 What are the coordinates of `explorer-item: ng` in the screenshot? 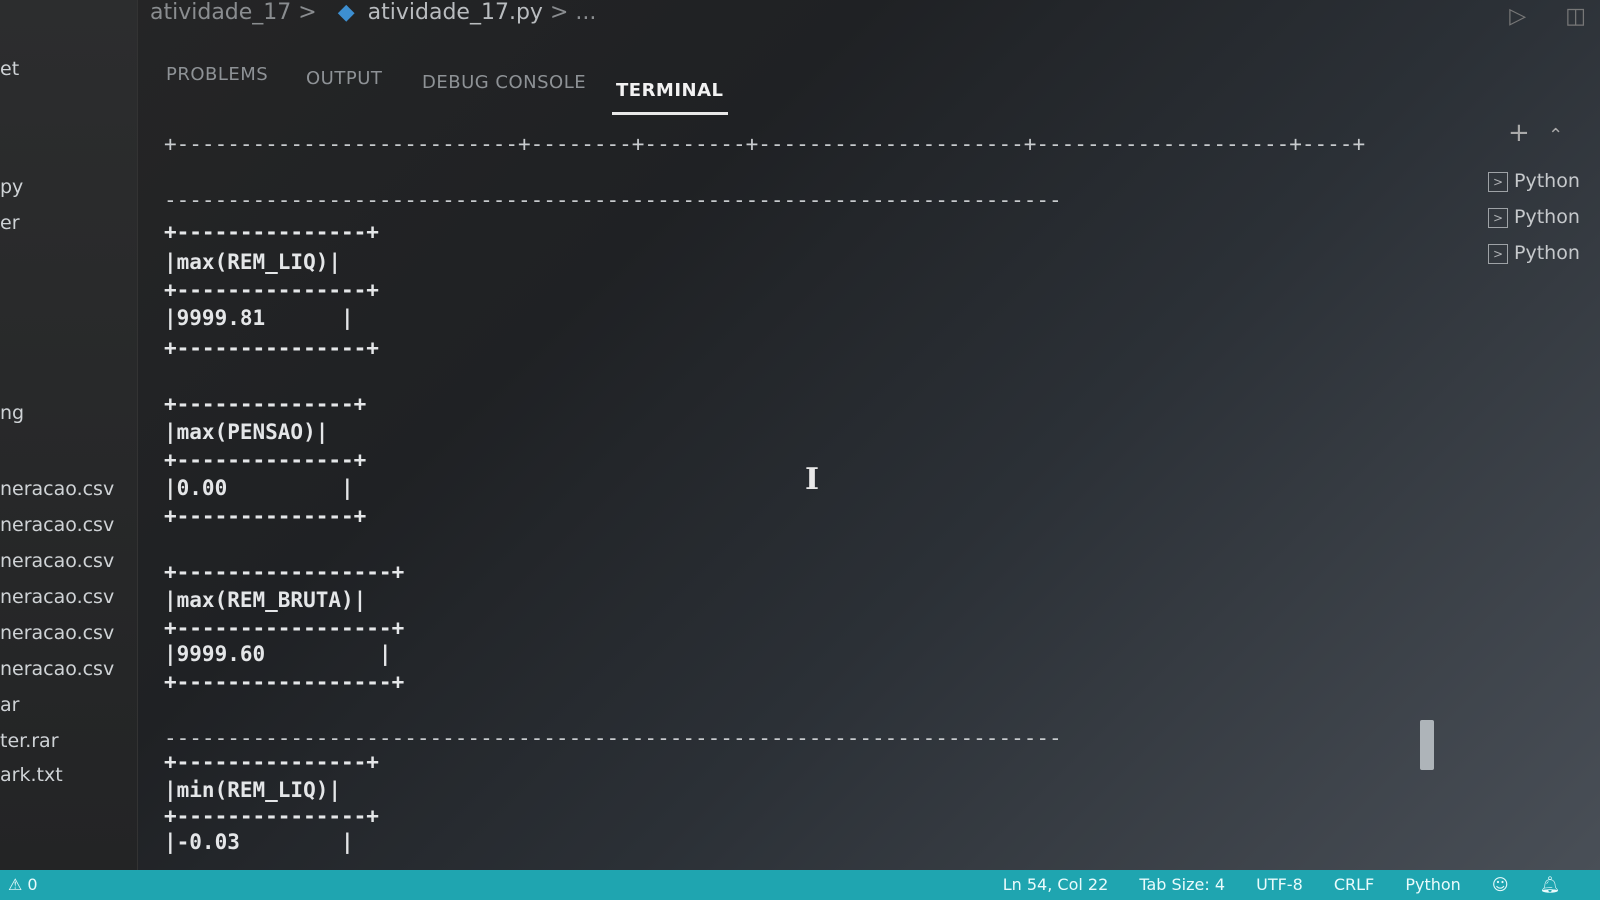 It's located at (12, 413).